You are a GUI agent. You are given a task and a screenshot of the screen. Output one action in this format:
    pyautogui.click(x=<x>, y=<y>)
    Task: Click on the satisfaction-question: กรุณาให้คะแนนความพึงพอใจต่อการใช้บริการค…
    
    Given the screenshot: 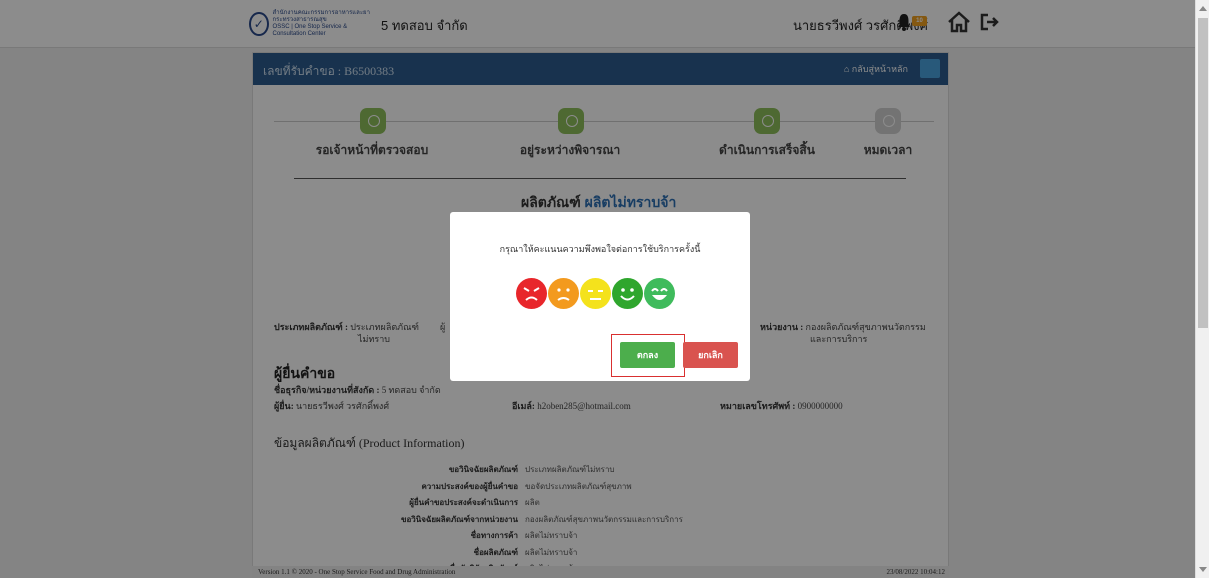 What is the action you would take?
    pyautogui.click(x=600, y=249)
    